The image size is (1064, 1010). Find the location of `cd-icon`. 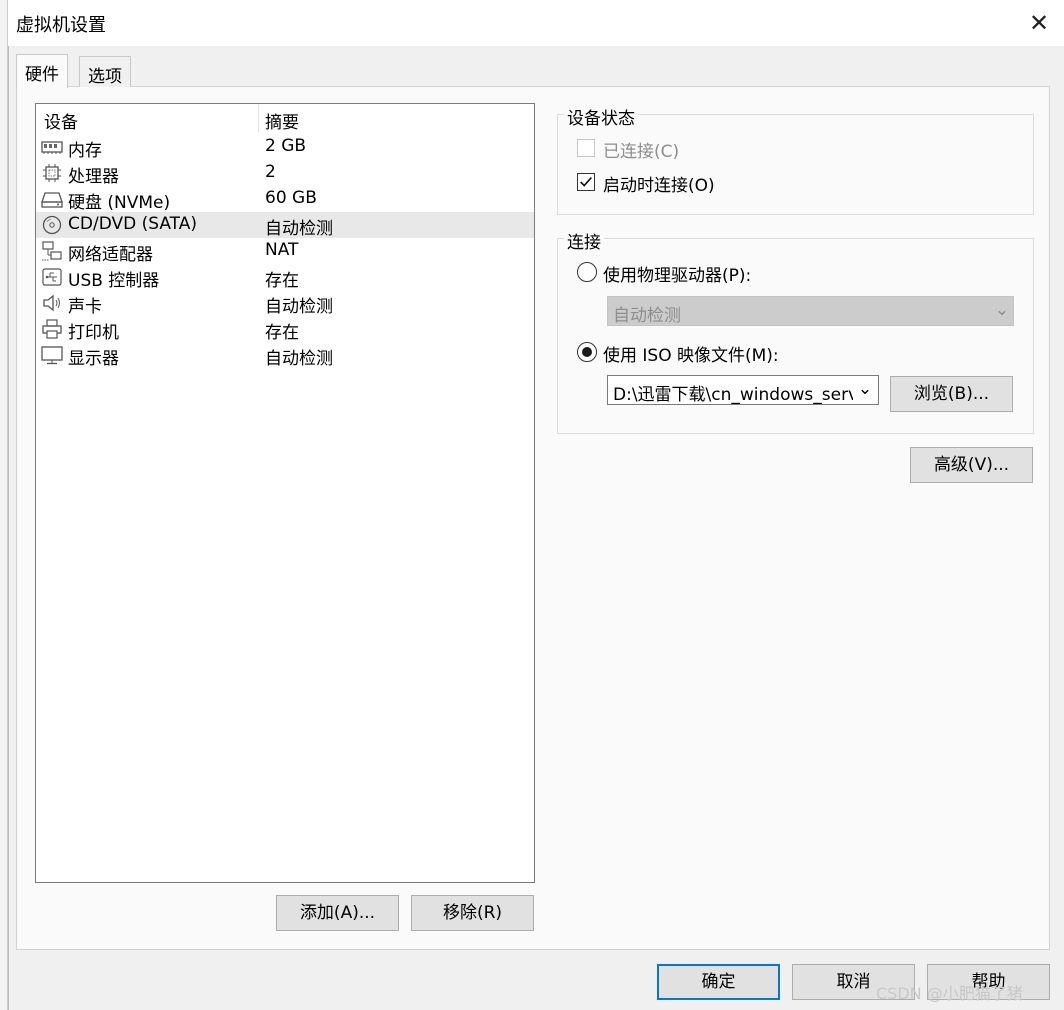

cd-icon is located at coordinates (52, 225).